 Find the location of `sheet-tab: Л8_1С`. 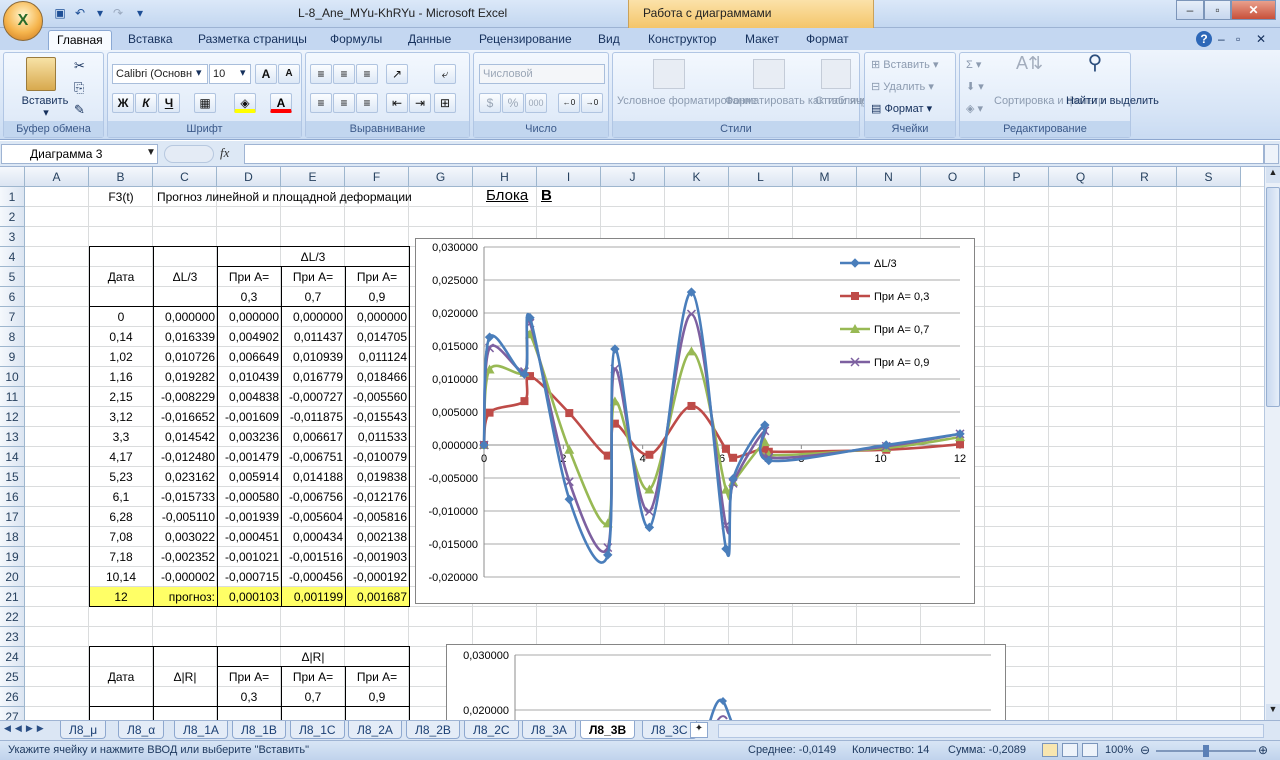

sheet-tab: Л8_1С is located at coordinates (317, 730).